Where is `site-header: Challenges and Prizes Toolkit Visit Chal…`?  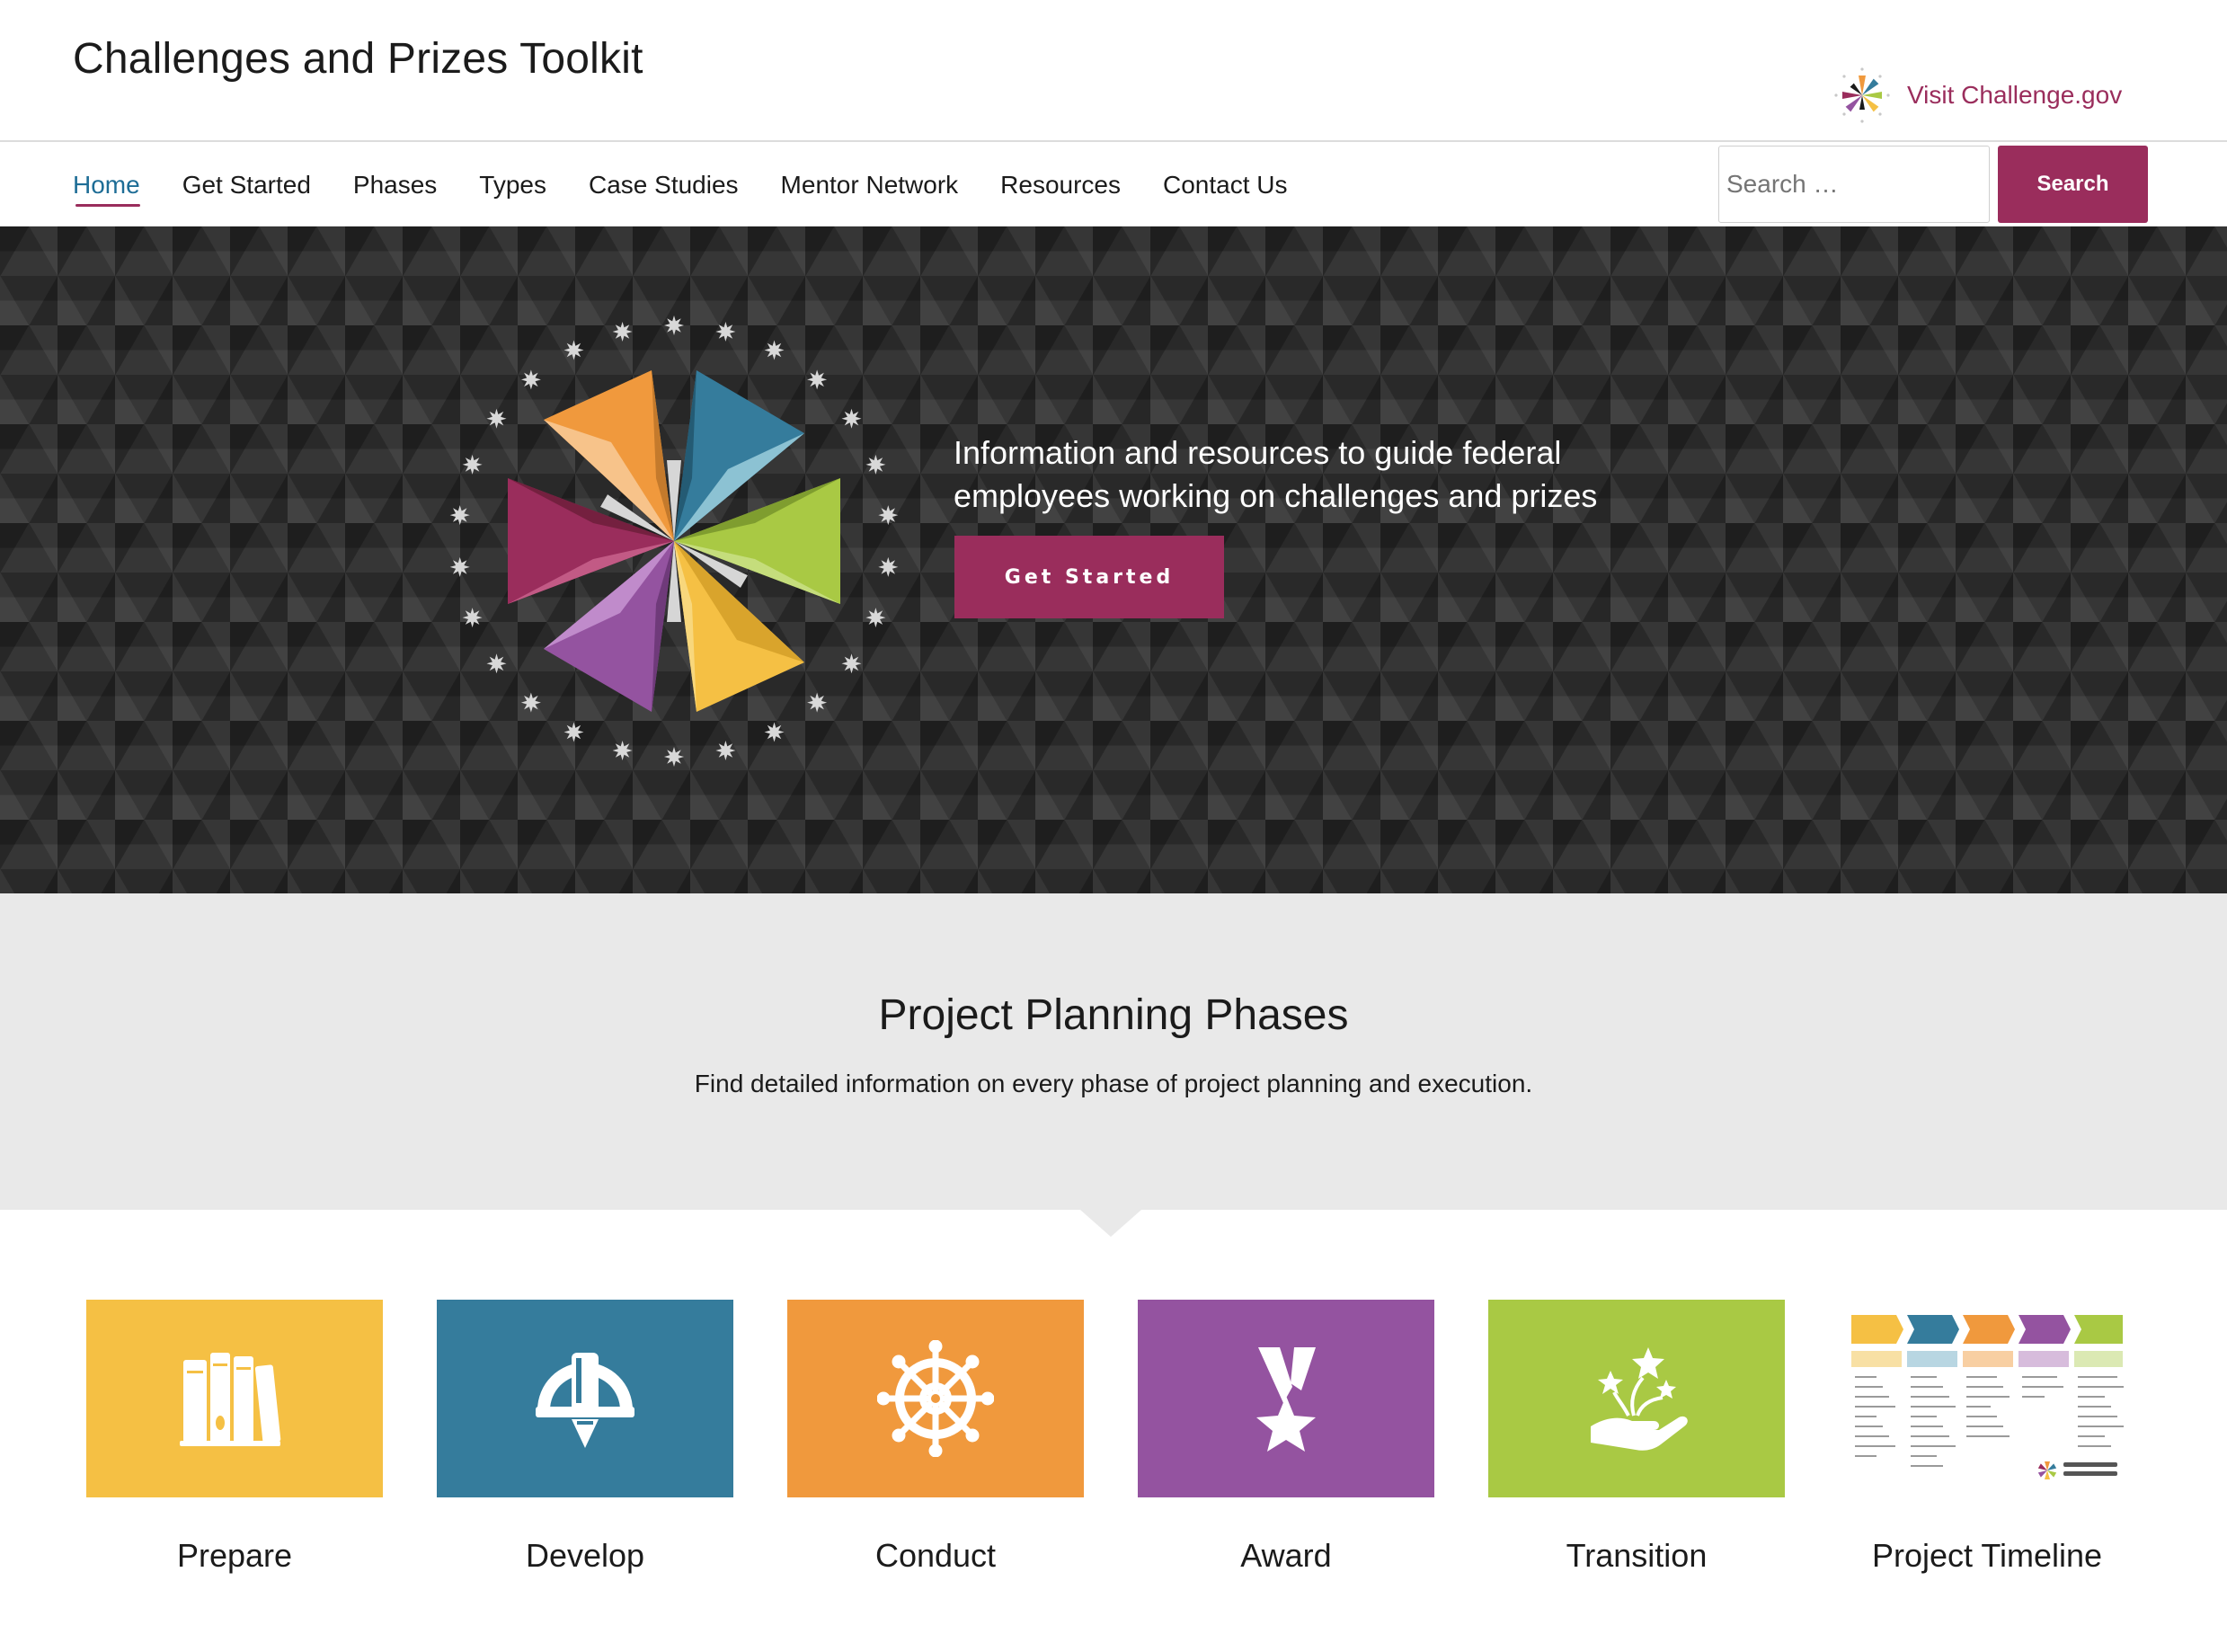
site-header: Challenges and Prizes Toolkit Visit Chal… is located at coordinates (1113, 71).